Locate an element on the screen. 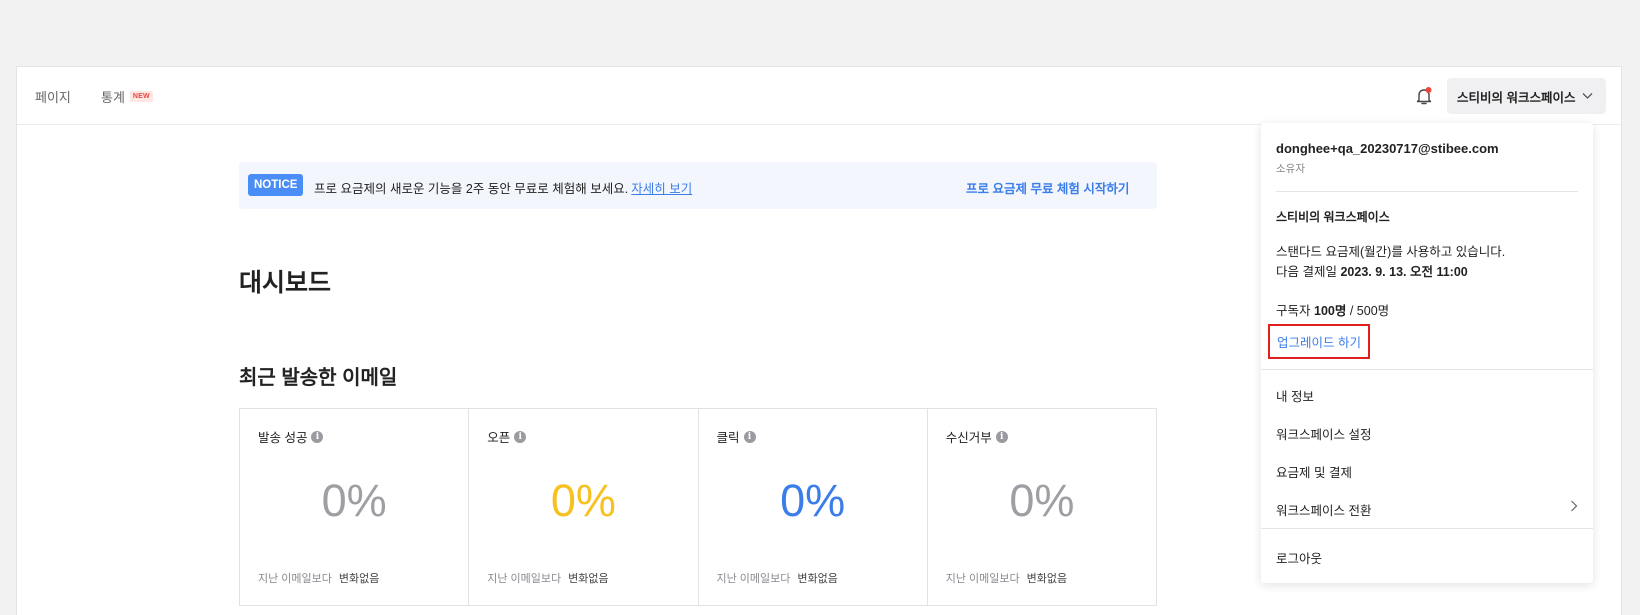  subscribers-count: 100명 is located at coordinates (1330, 311).